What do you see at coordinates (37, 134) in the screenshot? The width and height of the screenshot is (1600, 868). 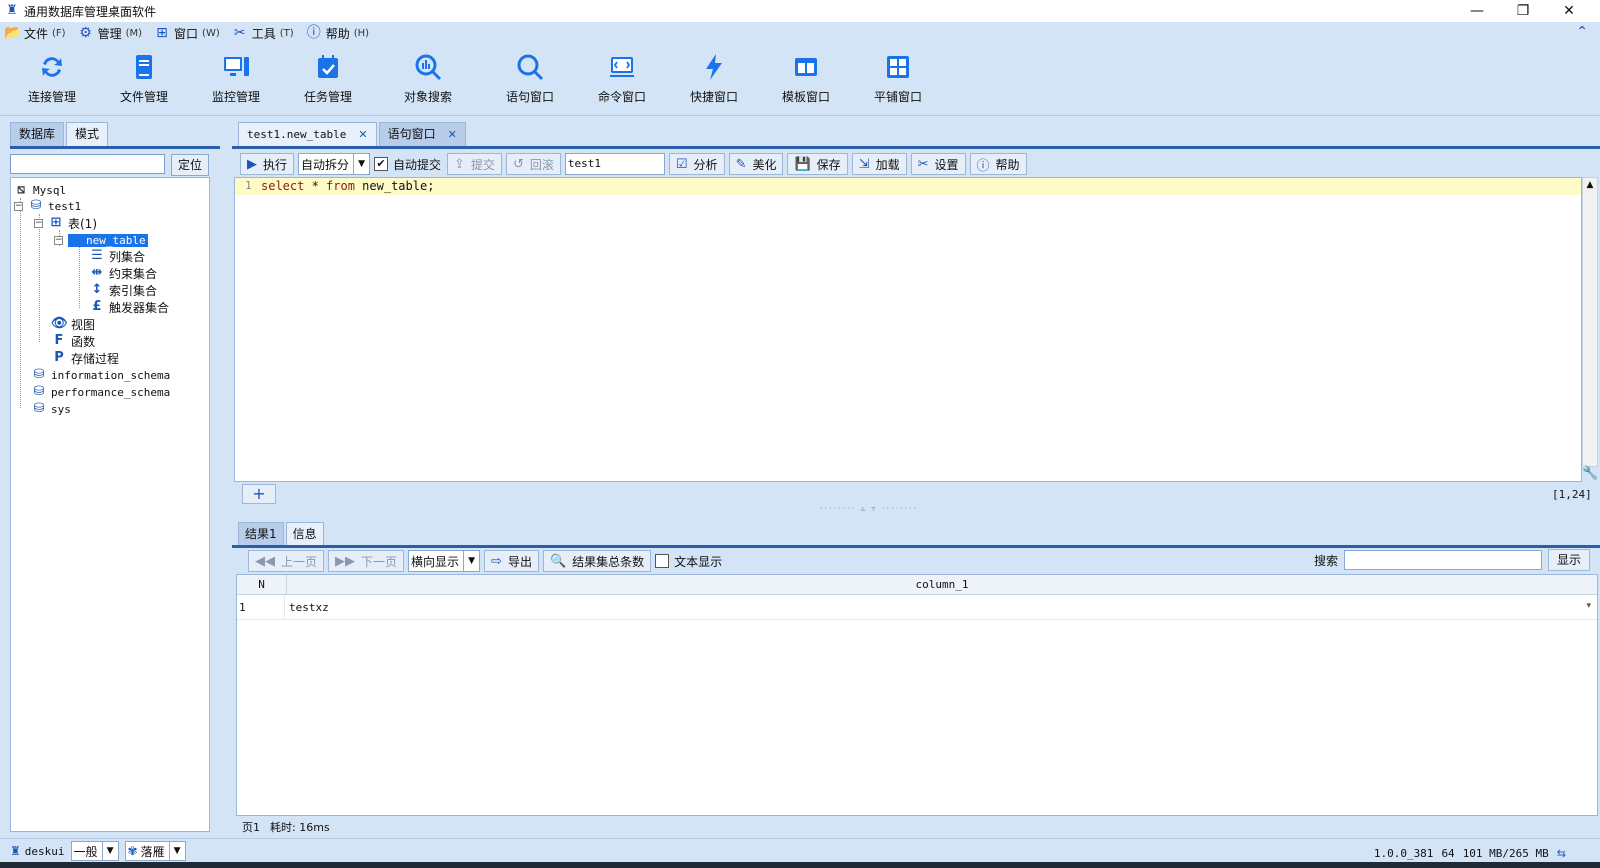 I see `tab-database: 数据库` at bounding box center [37, 134].